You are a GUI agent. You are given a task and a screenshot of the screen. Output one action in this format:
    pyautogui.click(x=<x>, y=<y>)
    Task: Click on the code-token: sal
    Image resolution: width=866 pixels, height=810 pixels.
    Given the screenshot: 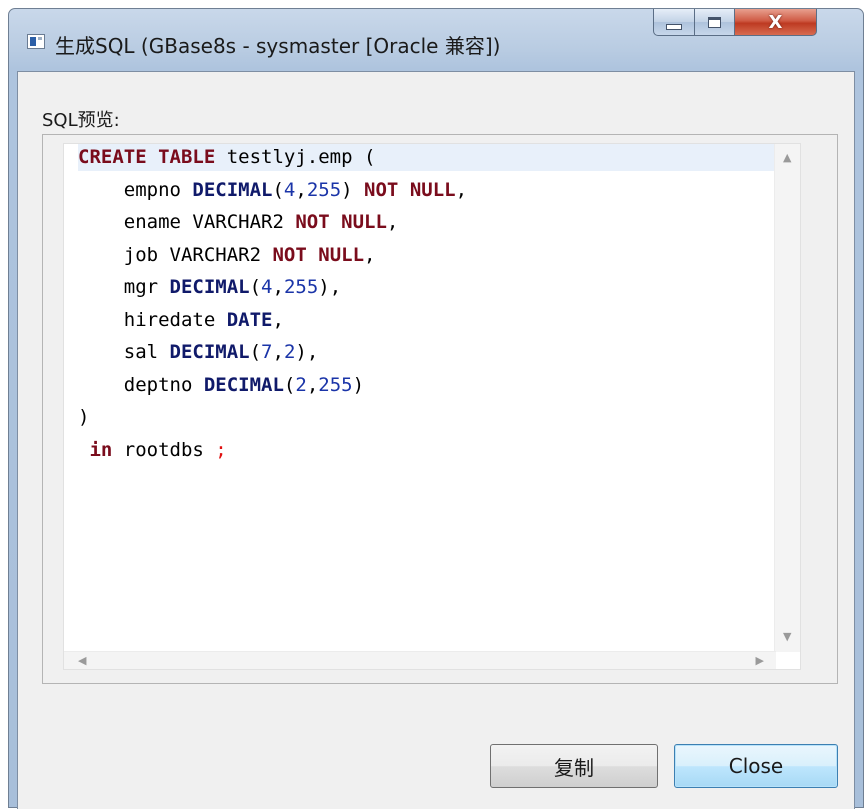 What is the action you would take?
    pyautogui.click(x=124, y=352)
    